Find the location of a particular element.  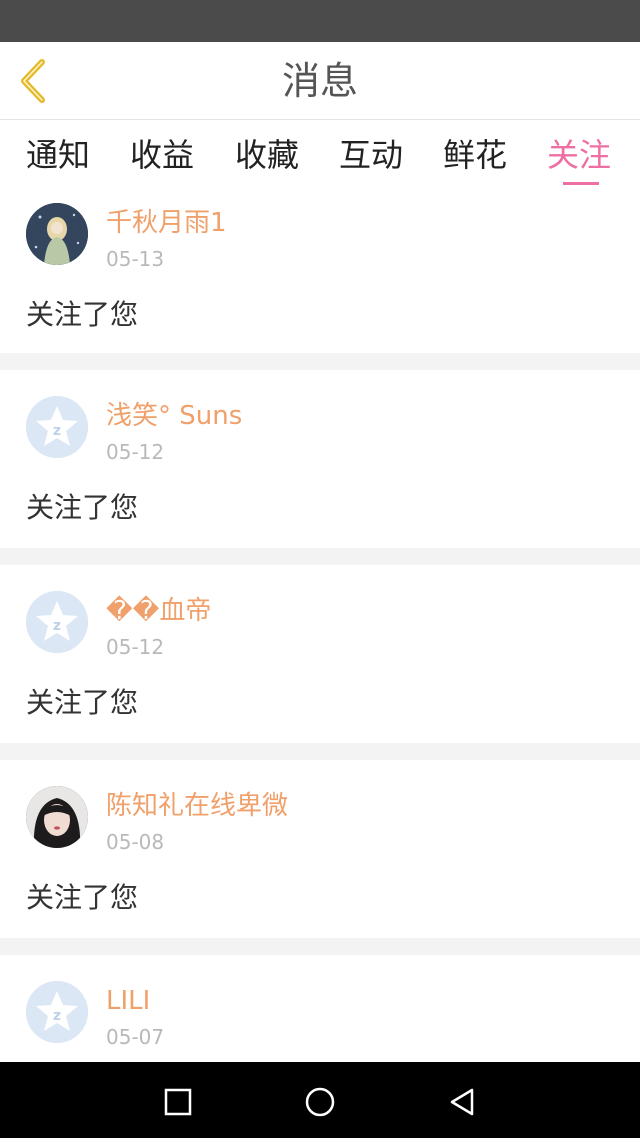

status-bar is located at coordinates (320, 21).